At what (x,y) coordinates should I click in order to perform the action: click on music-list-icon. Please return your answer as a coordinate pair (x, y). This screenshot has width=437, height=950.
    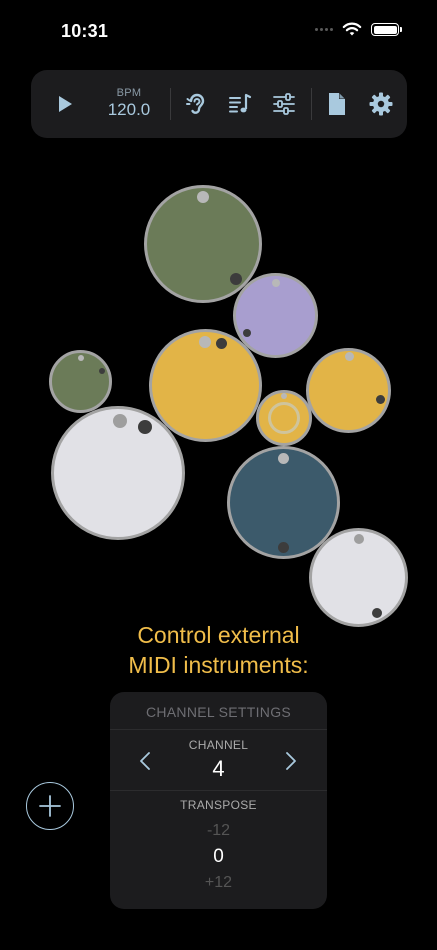
    Looking at the image, I should click on (240, 103).